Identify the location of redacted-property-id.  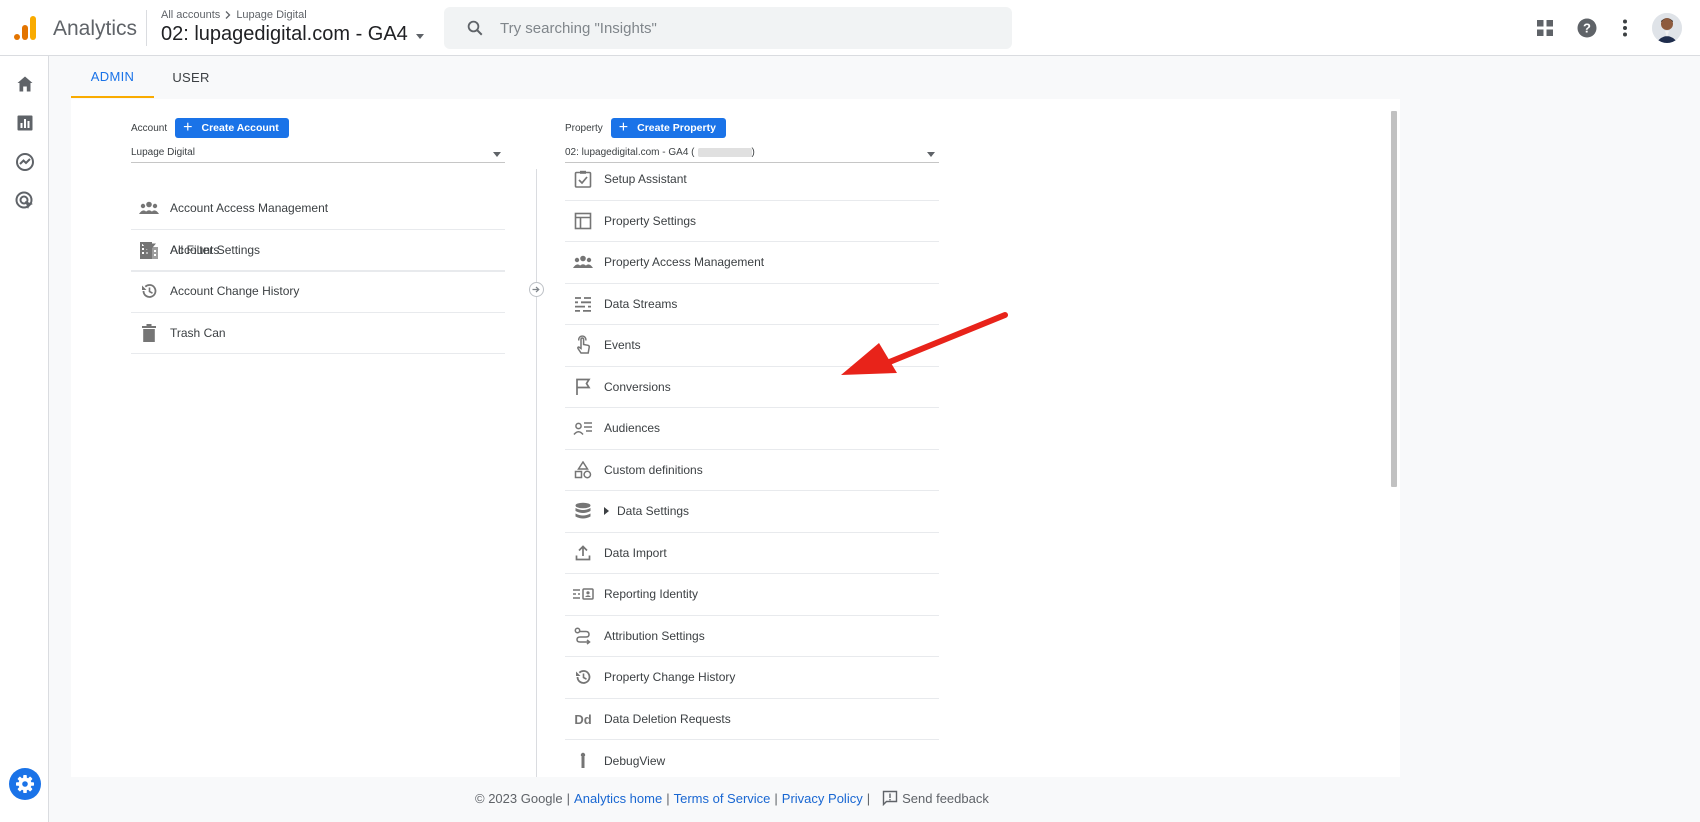
(724, 152).